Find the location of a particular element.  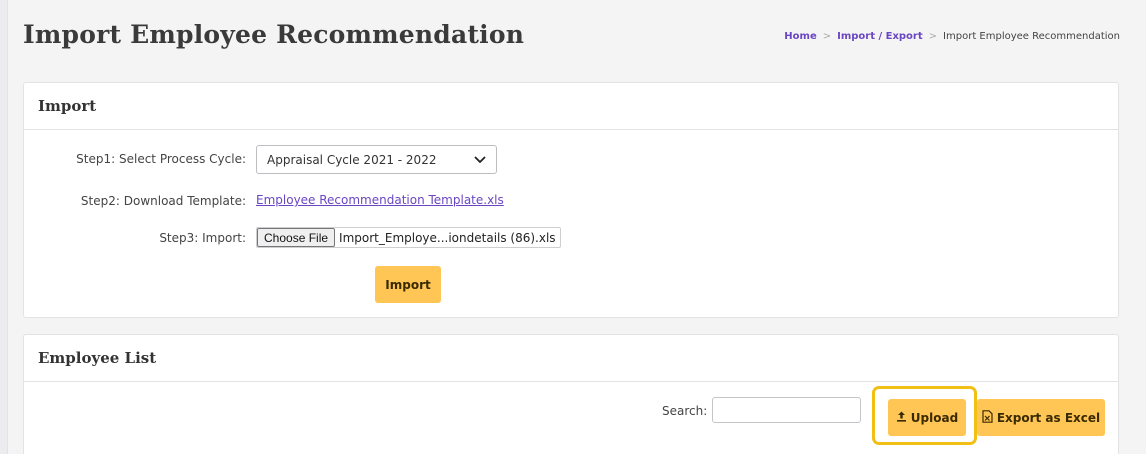

download-template-link: Employee Recommendation Template.xls is located at coordinates (380, 200).